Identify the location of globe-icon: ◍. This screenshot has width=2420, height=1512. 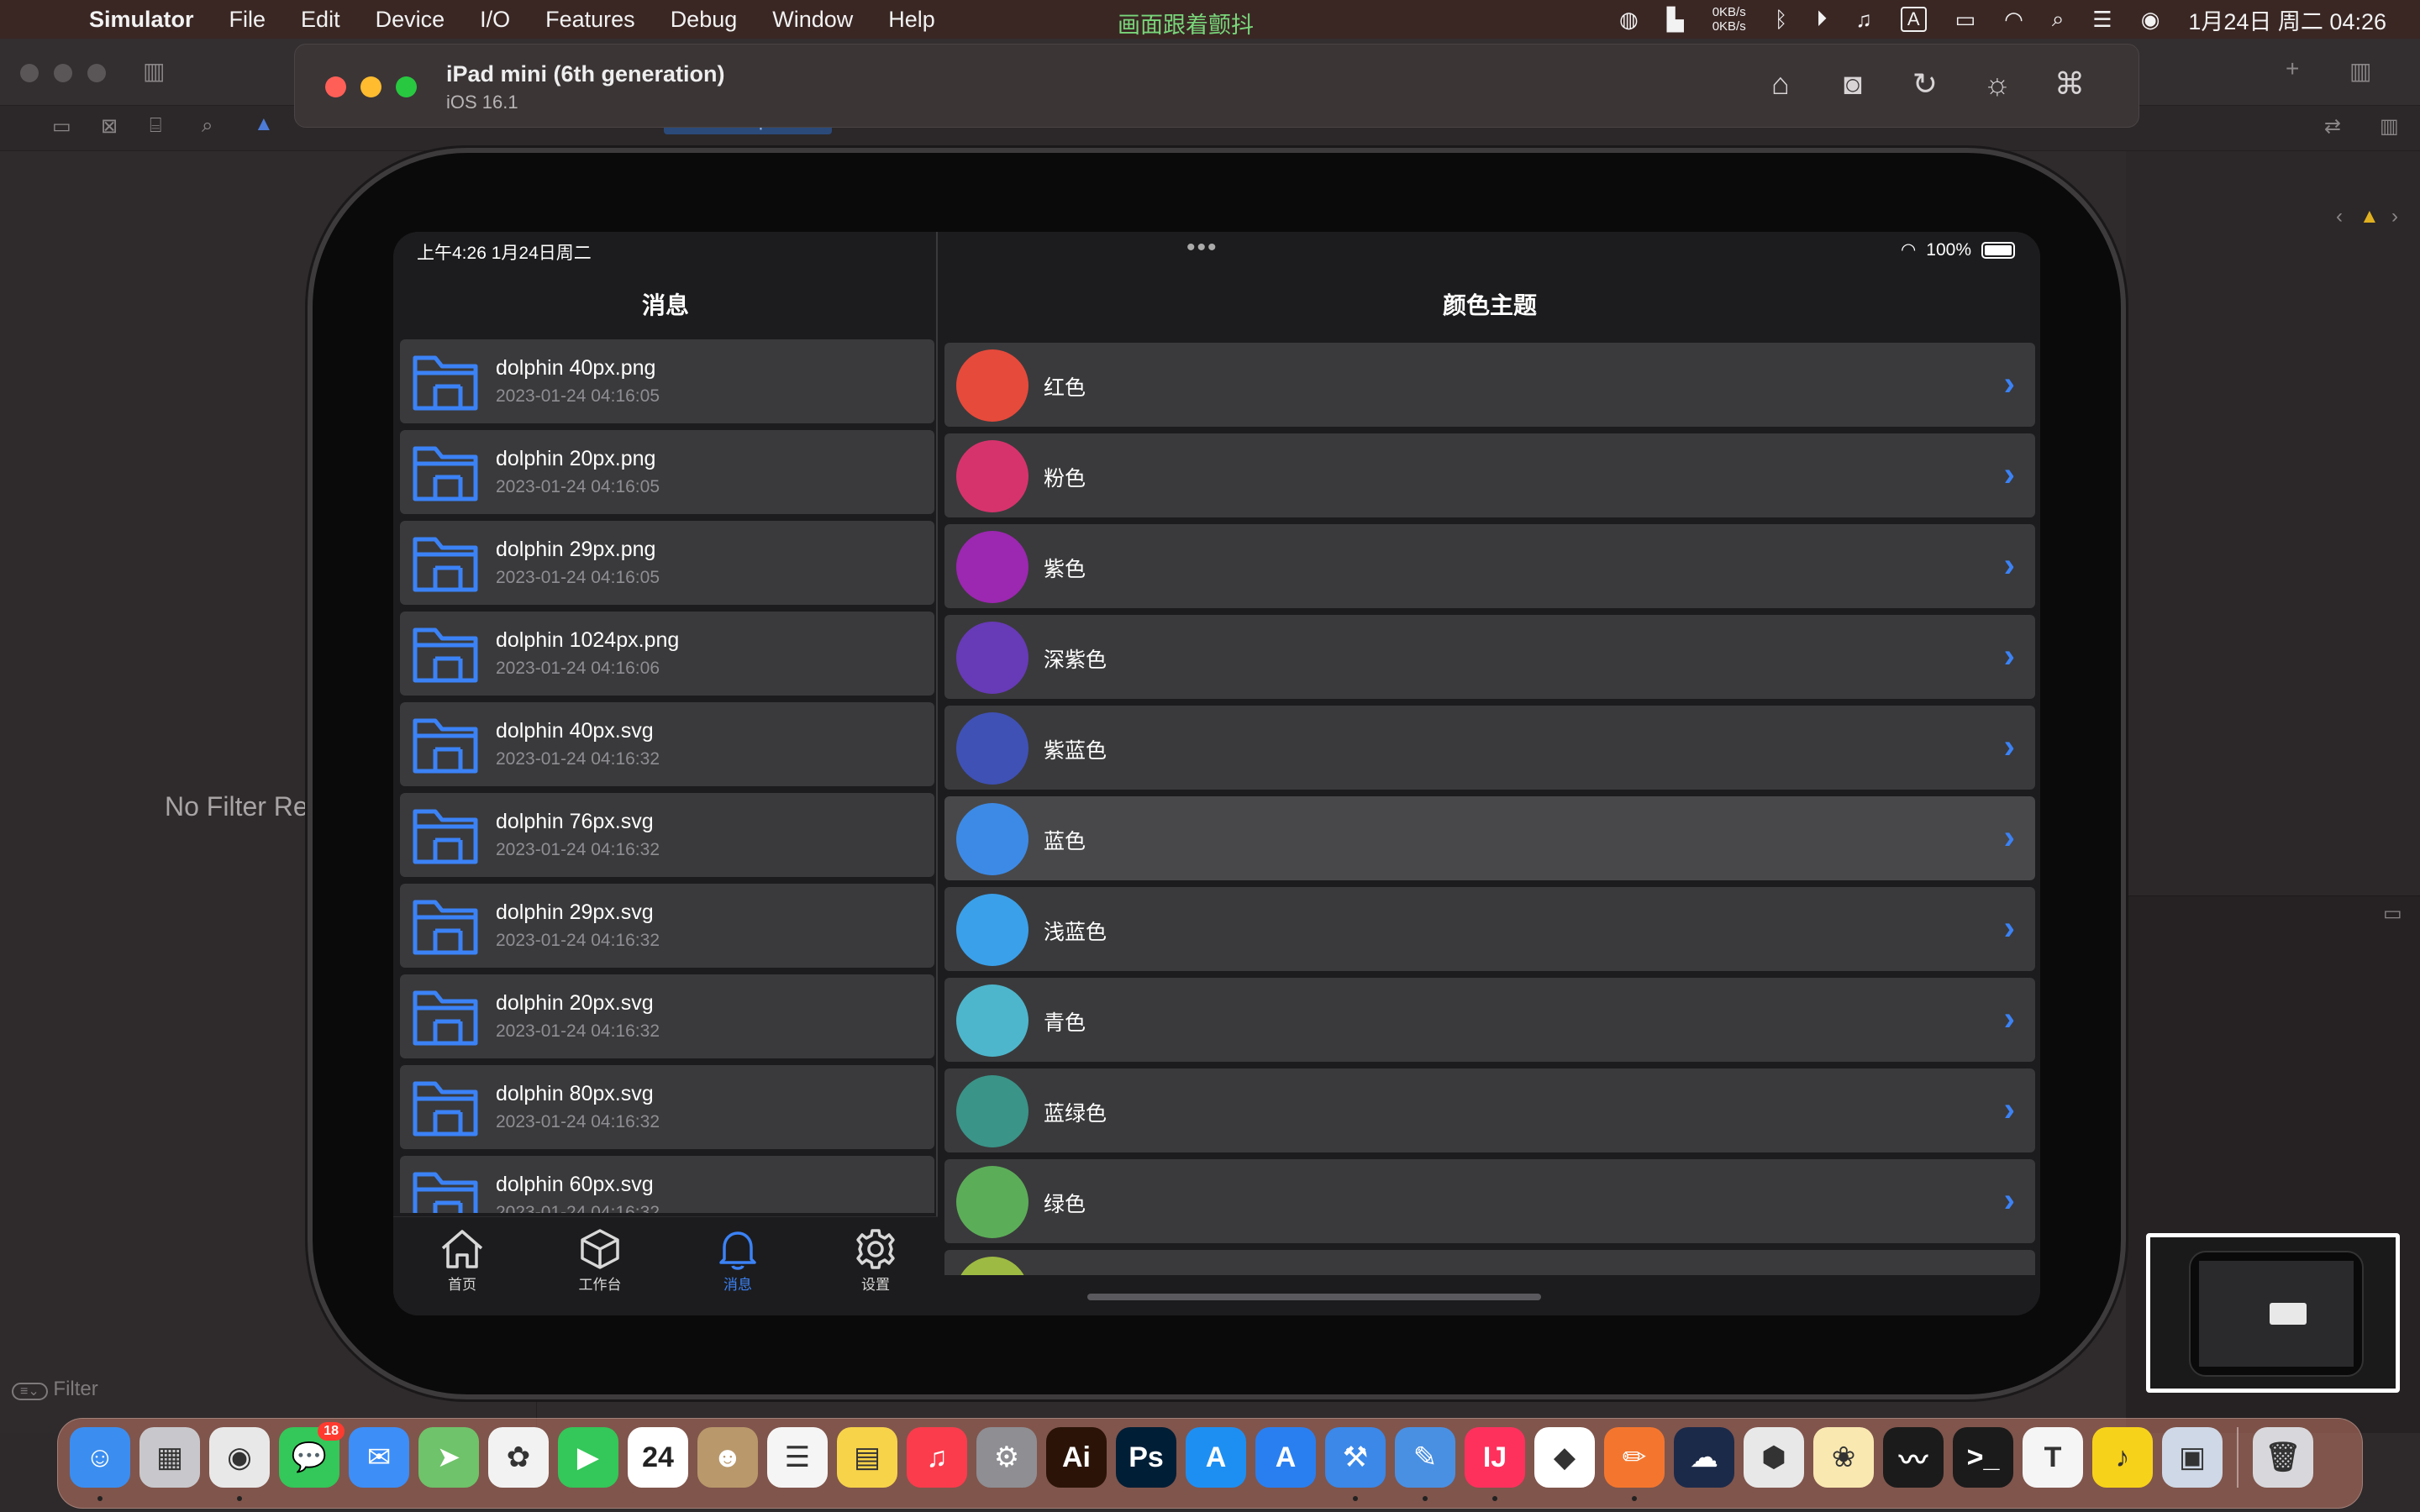
(1629, 20).